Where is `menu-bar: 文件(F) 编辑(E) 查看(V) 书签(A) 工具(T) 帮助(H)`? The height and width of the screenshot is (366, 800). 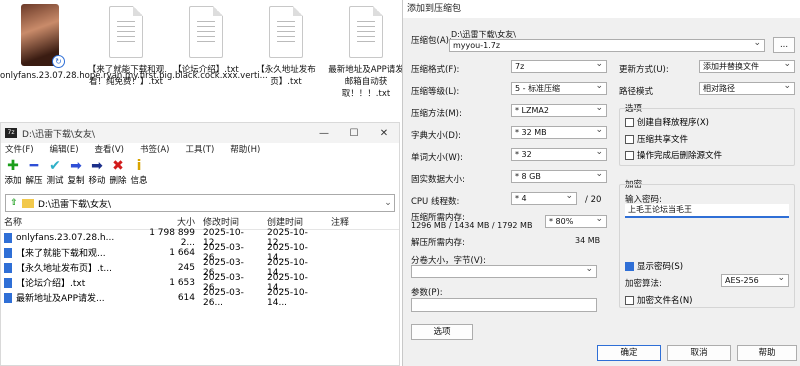 menu-bar: 文件(F) 编辑(E) 查看(V) 书签(A) 工具(T) 帮助(H) is located at coordinates (200, 150).